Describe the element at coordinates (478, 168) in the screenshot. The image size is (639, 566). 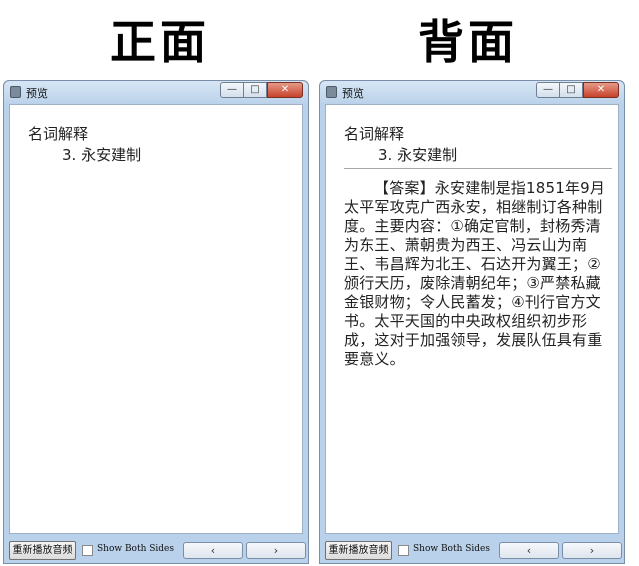
I see `answer-divider` at that location.